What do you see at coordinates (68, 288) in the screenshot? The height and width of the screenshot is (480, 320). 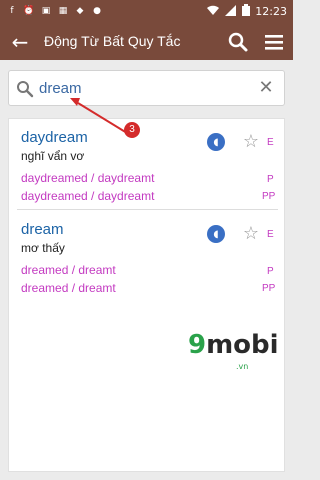 I see `past-participle-form: dreamed / dreamt` at bounding box center [68, 288].